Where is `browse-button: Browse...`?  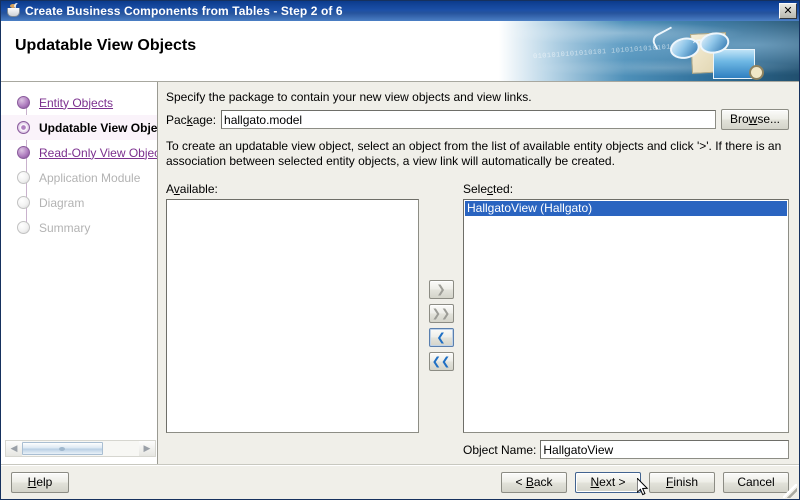 browse-button: Browse... is located at coordinates (754, 119).